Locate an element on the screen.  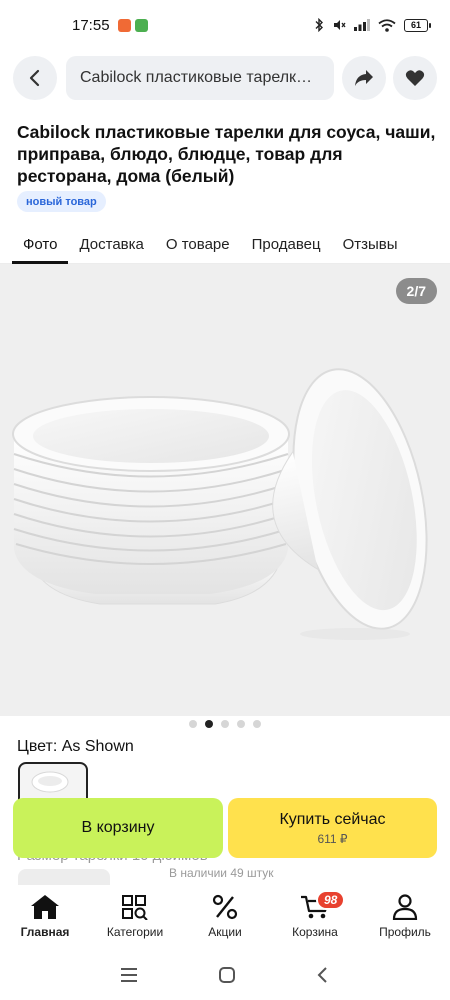
favorite-button is located at coordinates (415, 78).